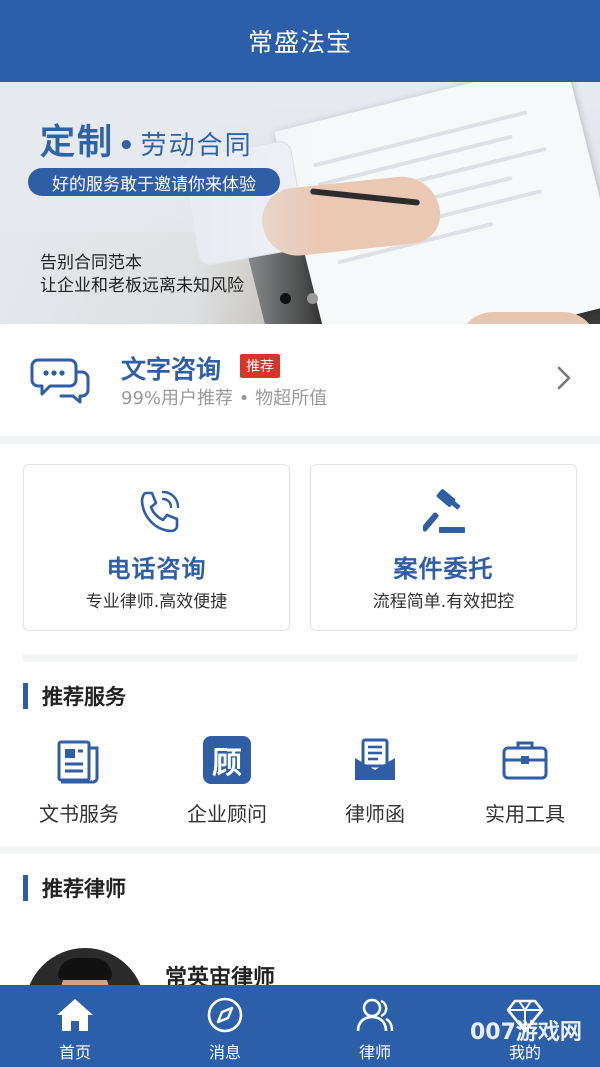 This screenshot has height=1067, width=600. What do you see at coordinates (444, 511) in the screenshot?
I see `gavel-icon` at bounding box center [444, 511].